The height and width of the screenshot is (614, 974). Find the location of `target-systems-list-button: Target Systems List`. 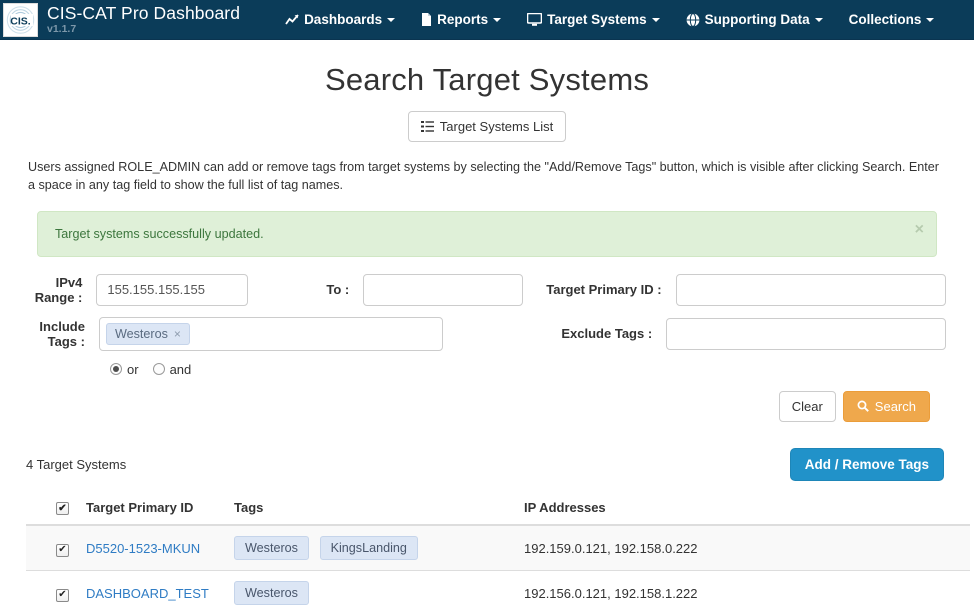

target-systems-list-button: Target Systems List is located at coordinates (487, 126).